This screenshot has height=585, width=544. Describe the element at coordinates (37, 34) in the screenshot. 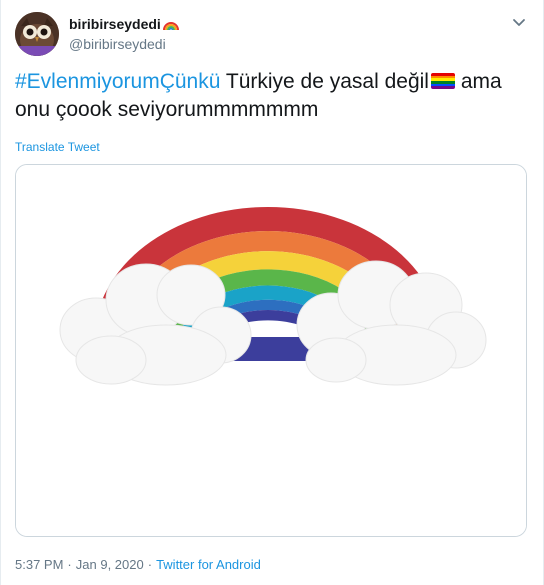

I see `owl-avatar` at that location.